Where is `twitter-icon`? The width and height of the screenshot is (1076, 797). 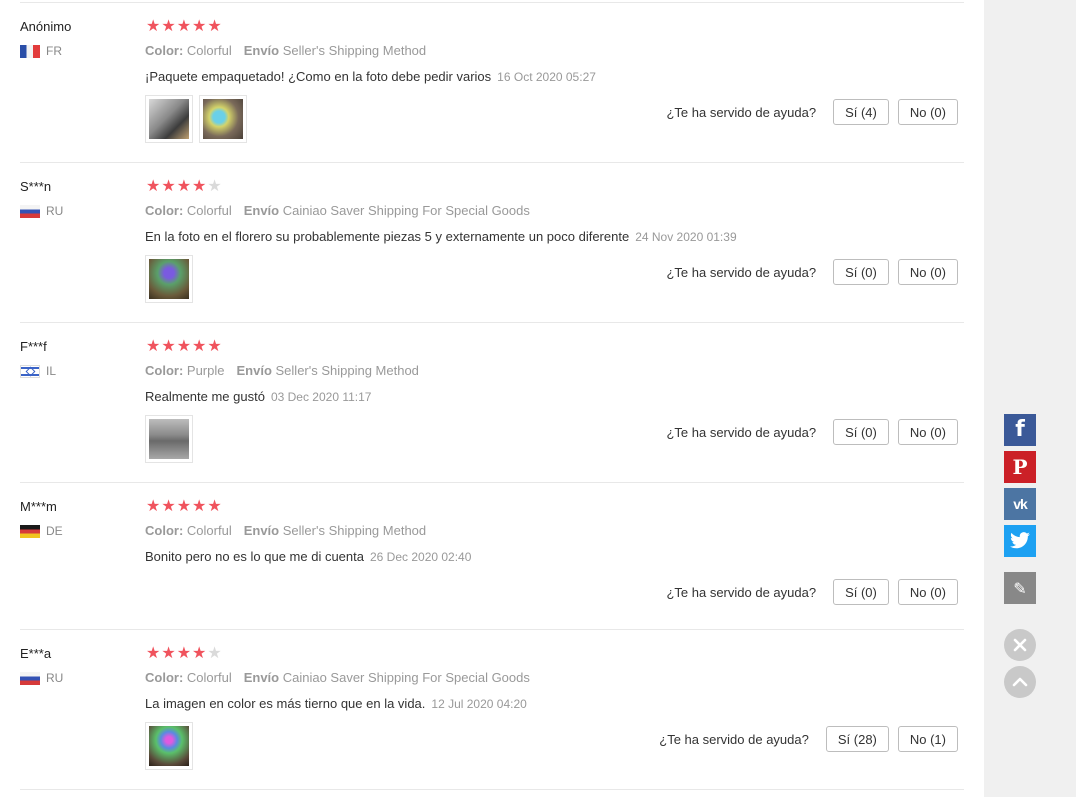 twitter-icon is located at coordinates (1020, 540).